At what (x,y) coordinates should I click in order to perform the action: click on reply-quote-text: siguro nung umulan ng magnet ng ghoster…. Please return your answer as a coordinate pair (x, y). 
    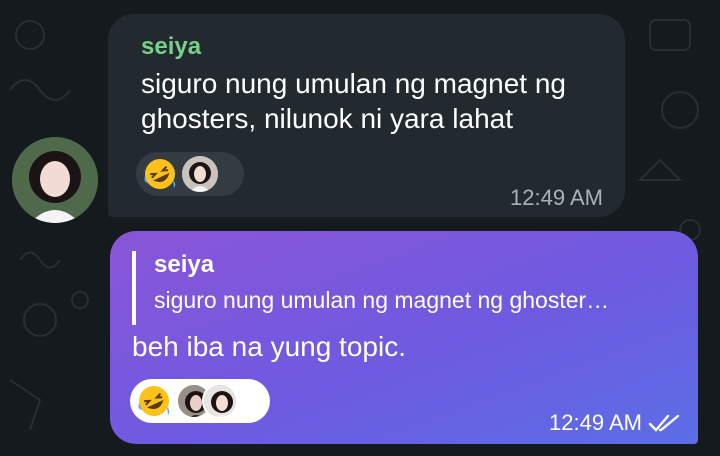
    Looking at the image, I should click on (382, 300).